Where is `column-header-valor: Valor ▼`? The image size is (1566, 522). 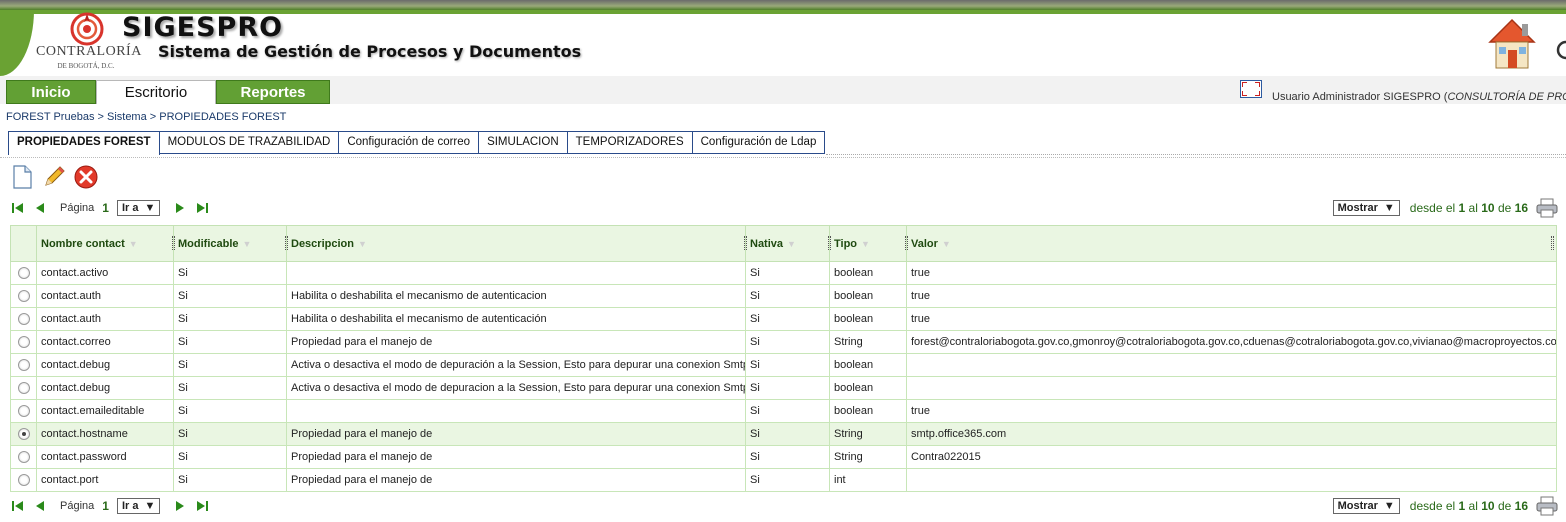
column-header-valor: Valor ▼ is located at coordinates (1231, 243).